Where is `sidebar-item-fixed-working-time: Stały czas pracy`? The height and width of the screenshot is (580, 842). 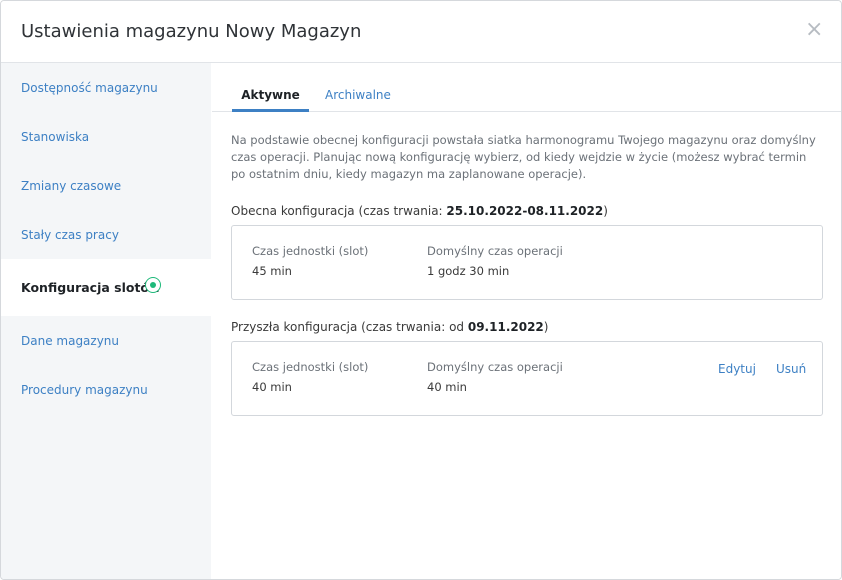 sidebar-item-fixed-working-time: Stały czas pracy is located at coordinates (106, 234).